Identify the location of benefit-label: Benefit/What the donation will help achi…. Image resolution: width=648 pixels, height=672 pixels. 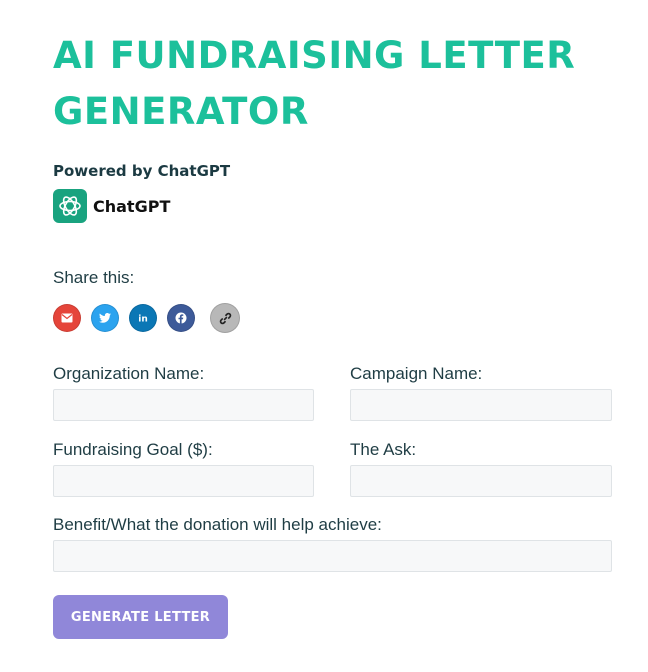
(217, 524).